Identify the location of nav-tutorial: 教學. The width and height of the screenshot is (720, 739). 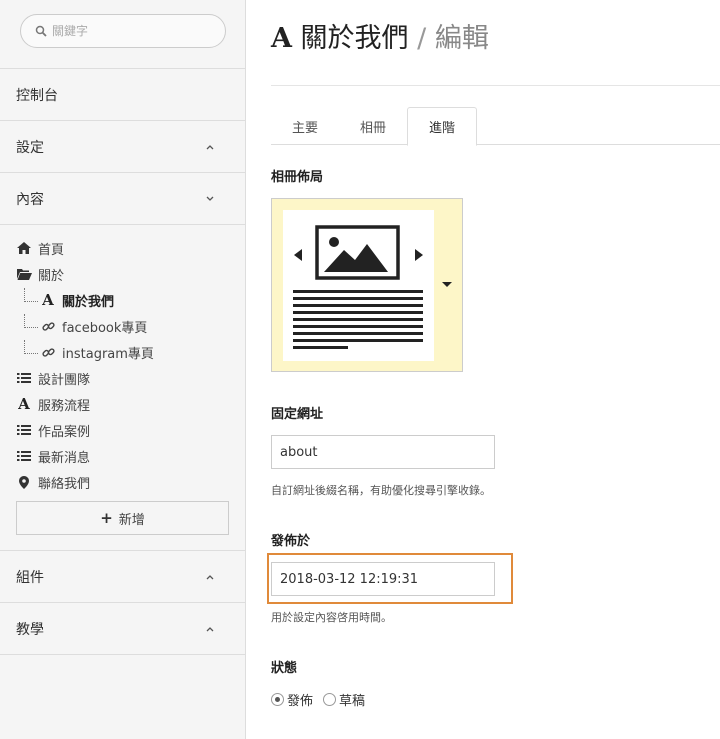
(122, 629).